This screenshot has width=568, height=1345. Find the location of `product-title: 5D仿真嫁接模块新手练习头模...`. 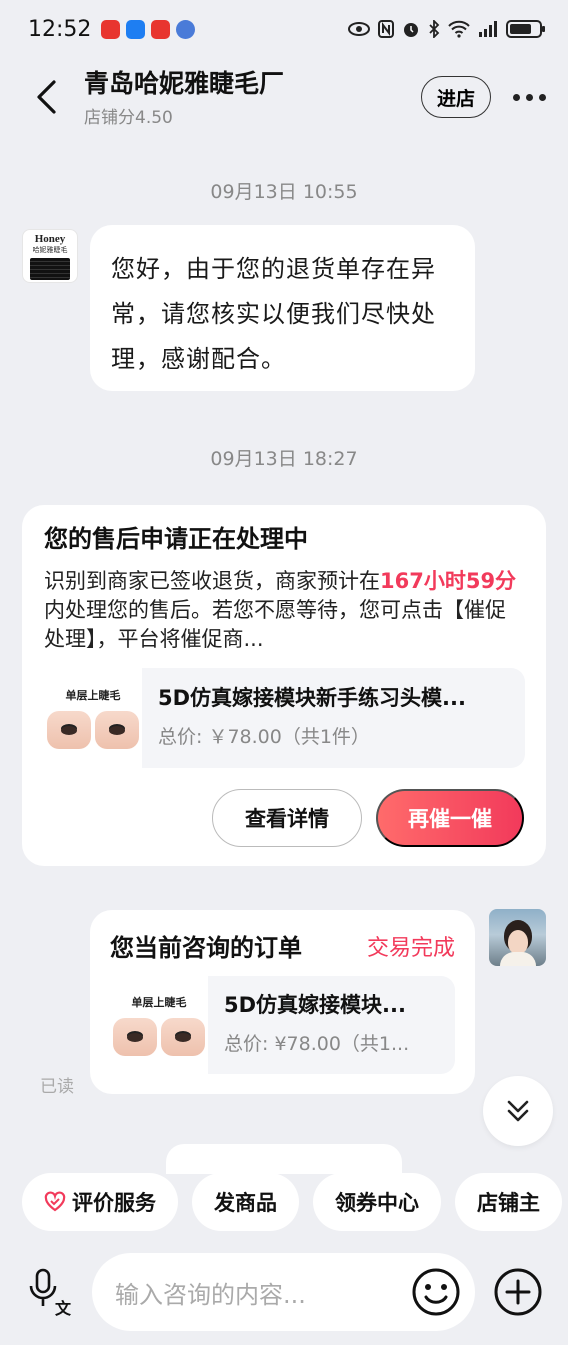

product-title: 5D仿真嫁接模块新手练习头模... is located at coordinates (312, 698).